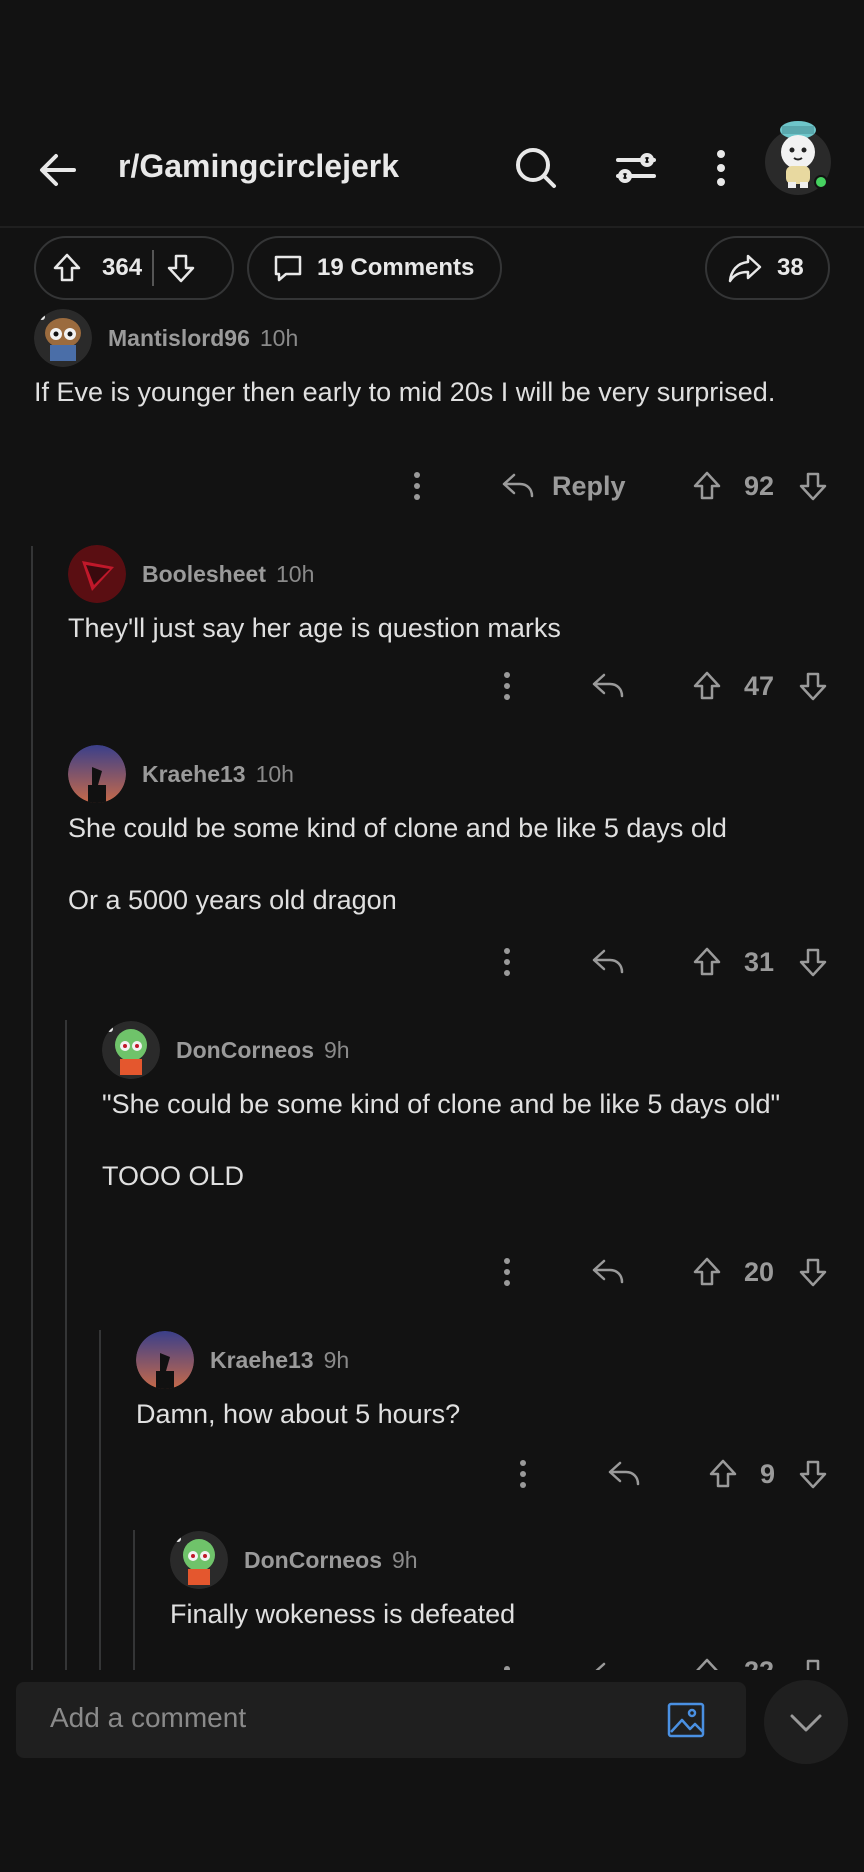 This screenshot has width=864, height=1872. Describe the element at coordinates (122, 267) in the screenshot. I see `post-score: 364` at that location.